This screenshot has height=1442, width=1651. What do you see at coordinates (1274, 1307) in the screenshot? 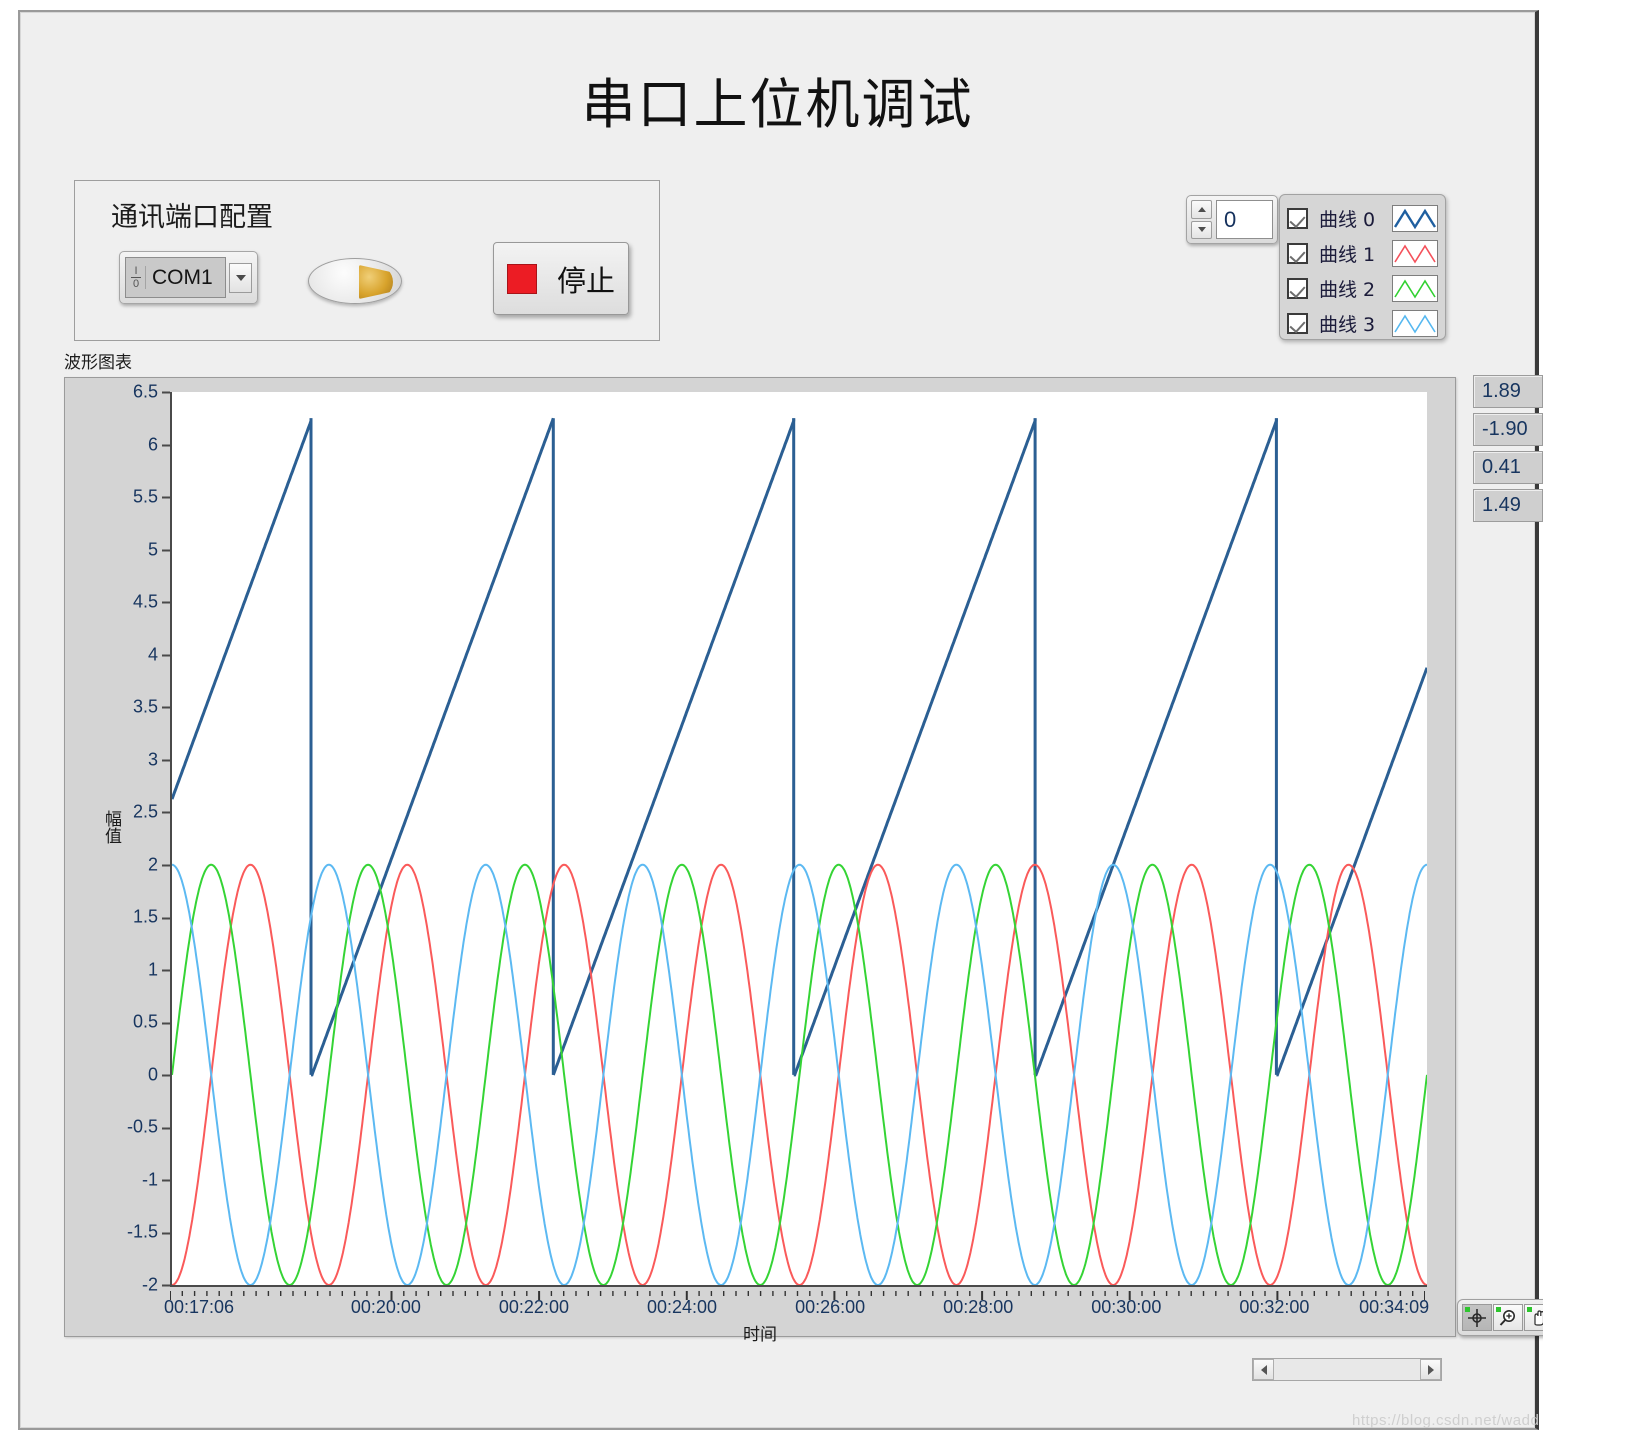
I see `x-axis-tick: 00:32:00` at bounding box center [1274, 1307].